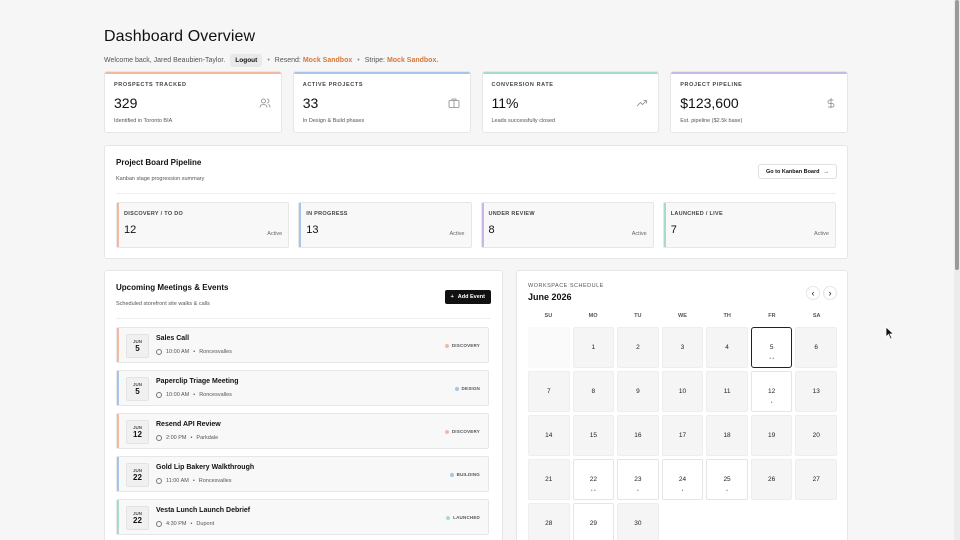 The height and width of the screenshot is (540, 960). I want to click on day-number: 15, so click(593, 435).